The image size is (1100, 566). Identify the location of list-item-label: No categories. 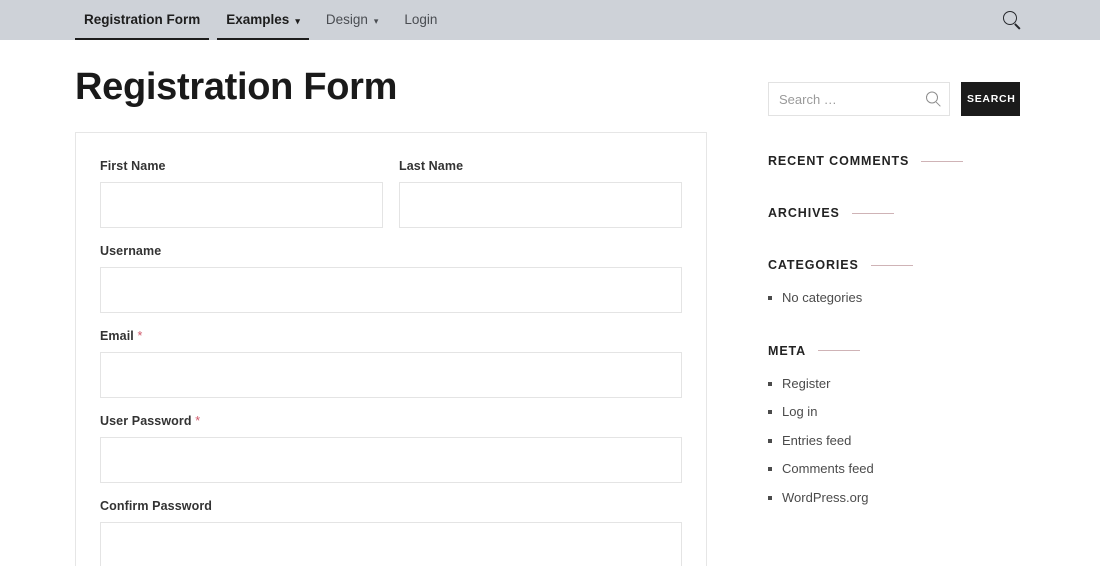
(822, 297).